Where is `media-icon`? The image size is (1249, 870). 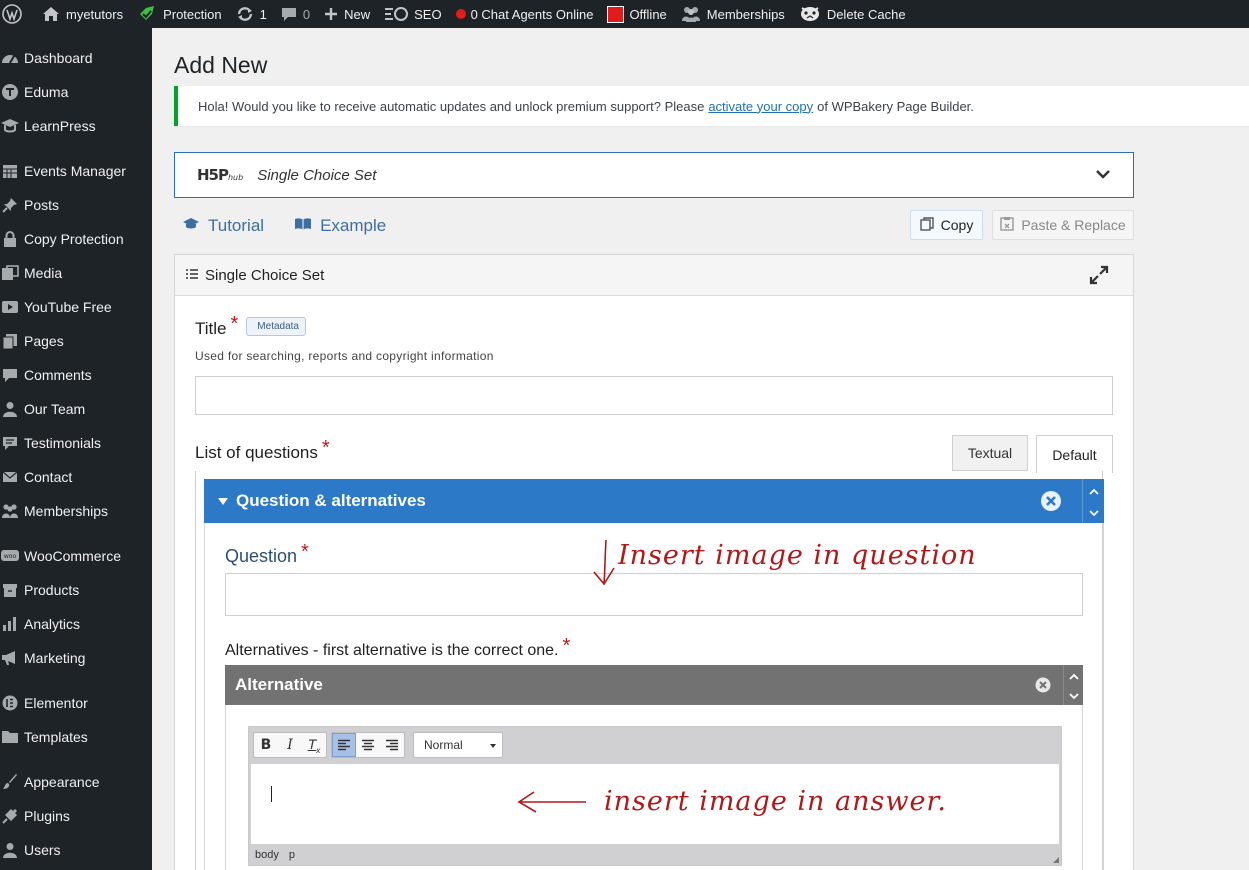
media-icon is located at coordinates (12, 273).